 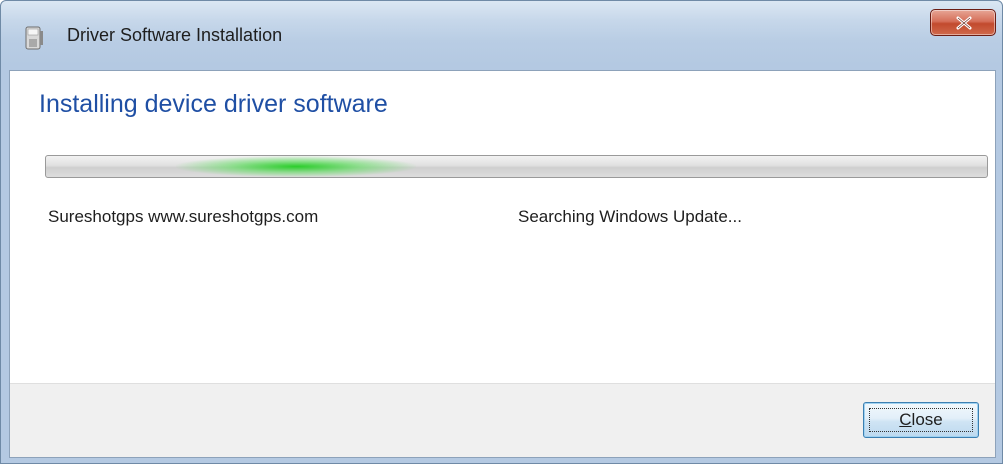 I want to click on usb-drive-icon, so click(x=34, y=38).